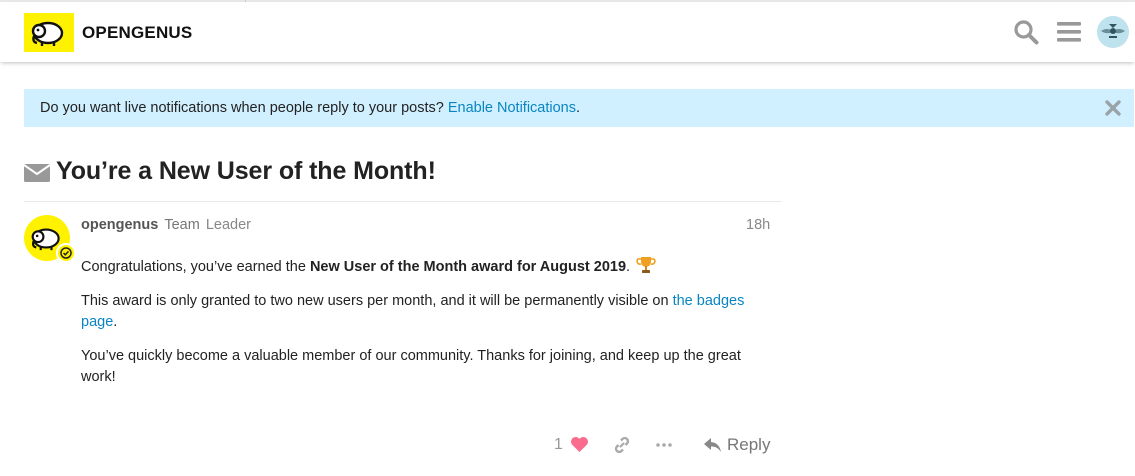 The width and height of the screenshot is (1135, 476). What do you see at coordinates (646, 265) in the screenshot?
I see `trophy-icon` at bounding box center [646, 265].